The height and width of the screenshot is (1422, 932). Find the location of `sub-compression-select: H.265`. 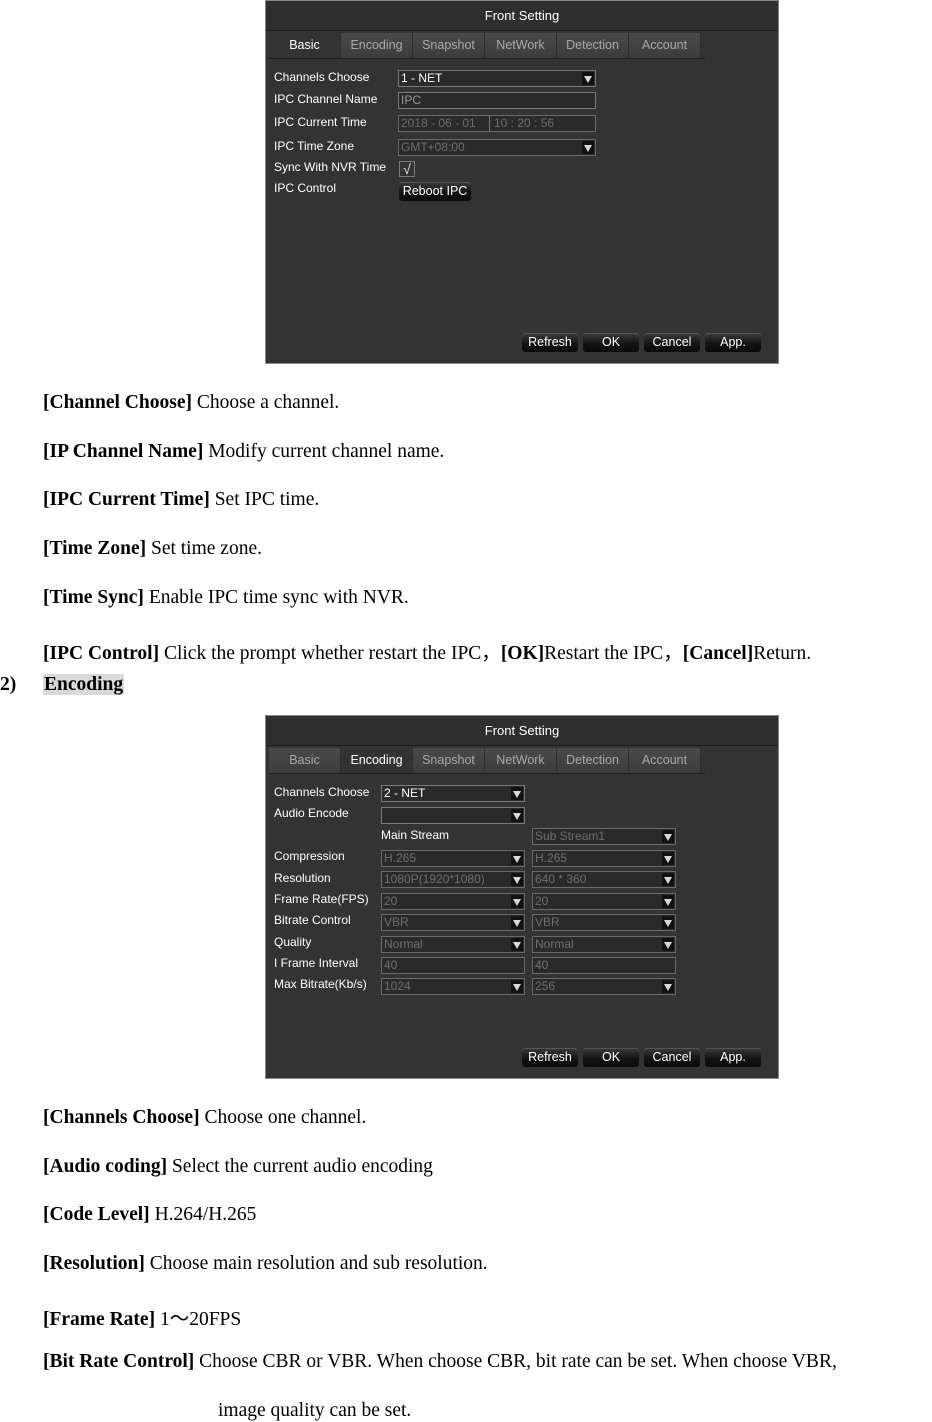

sub-compression-select: H.265 is located at coordinates (604, 858).